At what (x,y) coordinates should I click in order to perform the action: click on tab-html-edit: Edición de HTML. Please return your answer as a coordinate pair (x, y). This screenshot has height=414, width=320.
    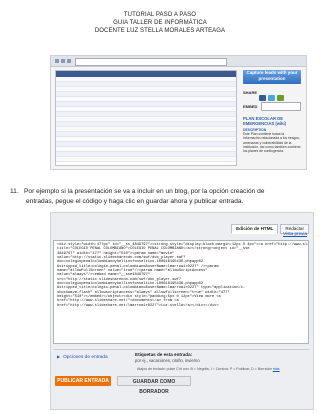
    Looking at the image, I should click on (255, 229).